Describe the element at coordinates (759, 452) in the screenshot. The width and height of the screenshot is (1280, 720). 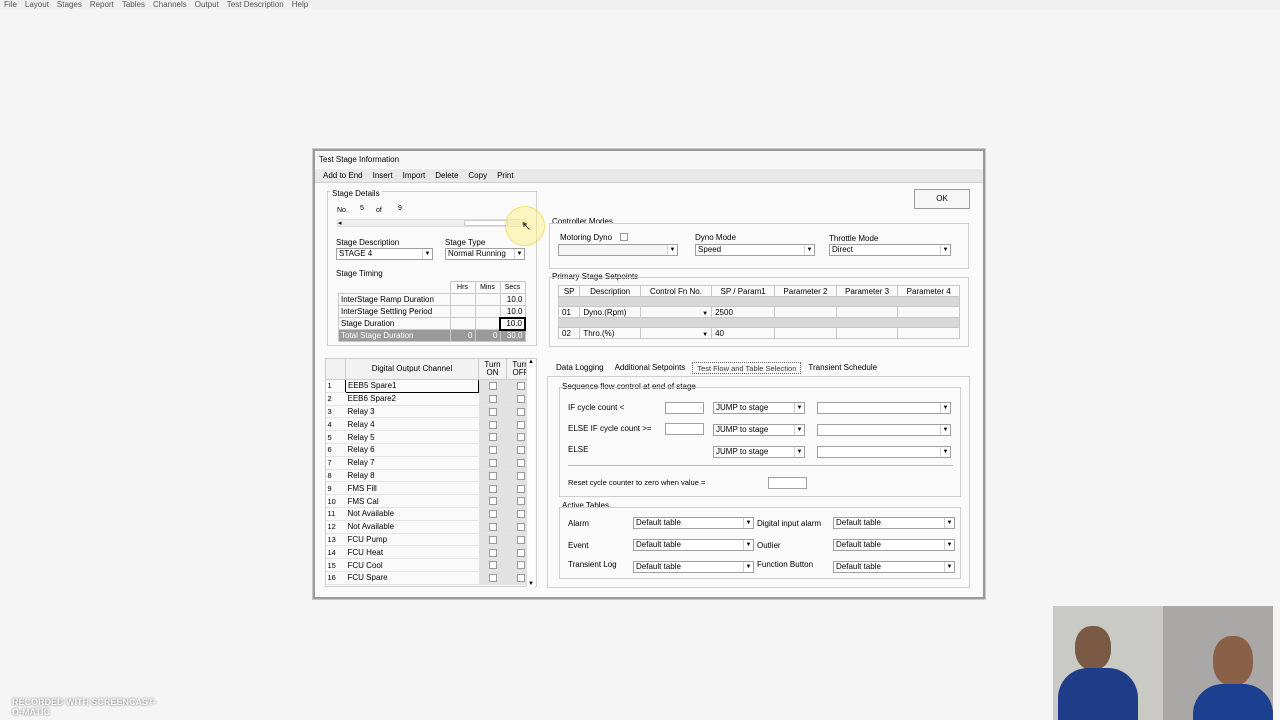
I see `else-jump-select: JUMP to stage ▼` at that location.